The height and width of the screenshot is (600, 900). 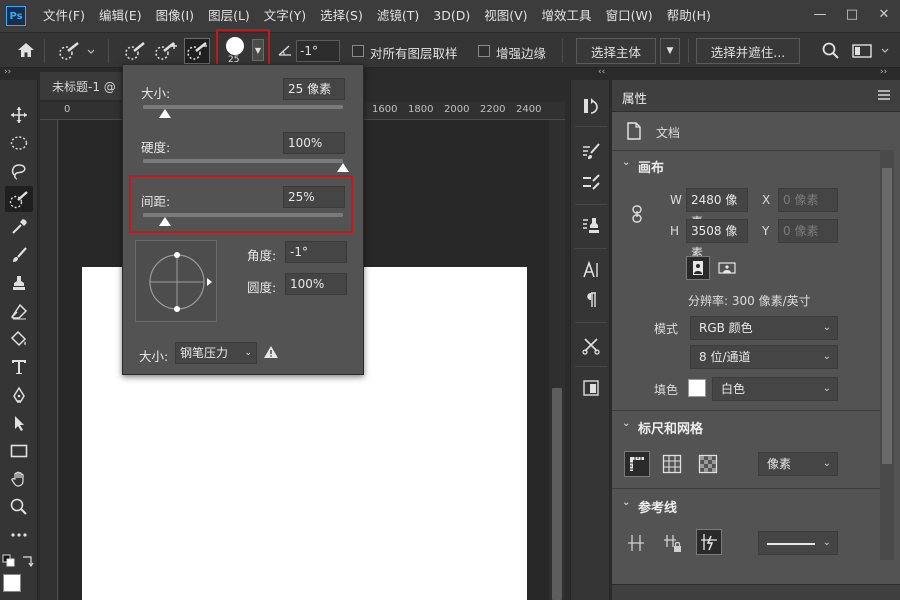 What do you see at coordinates (26, 50) in the screenshot?
I see `home-icon` at bounding box center [26, 50].